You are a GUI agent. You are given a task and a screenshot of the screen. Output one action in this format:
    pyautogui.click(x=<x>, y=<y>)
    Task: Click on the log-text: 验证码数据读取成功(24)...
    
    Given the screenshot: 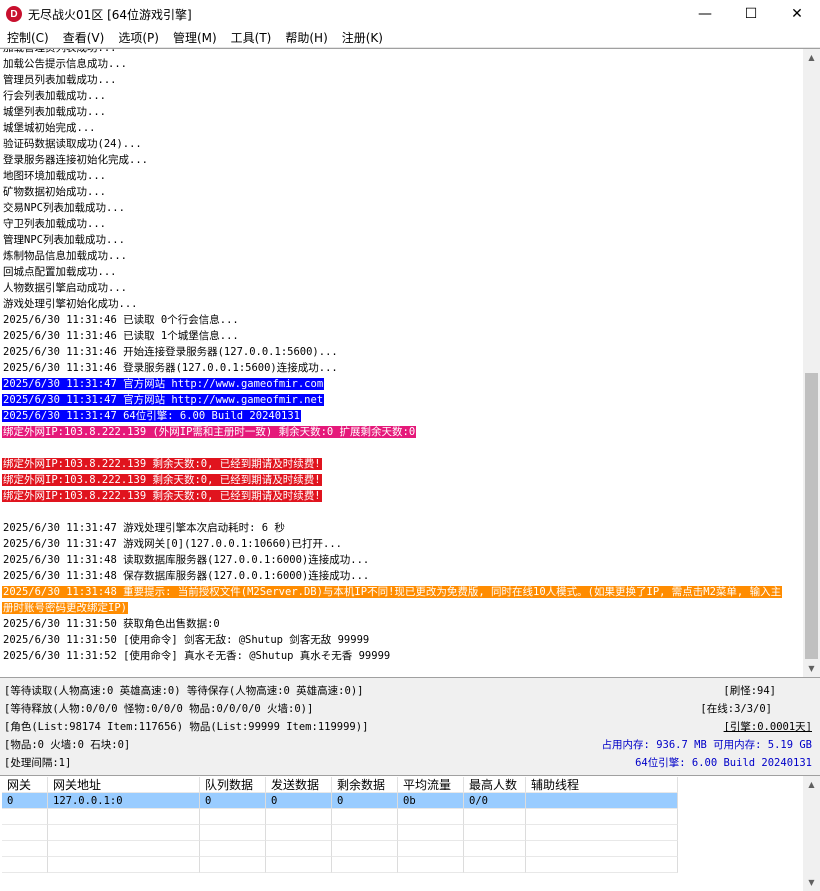 What is the action you would take?
    pyautogui.click(x=72, y=144)
    